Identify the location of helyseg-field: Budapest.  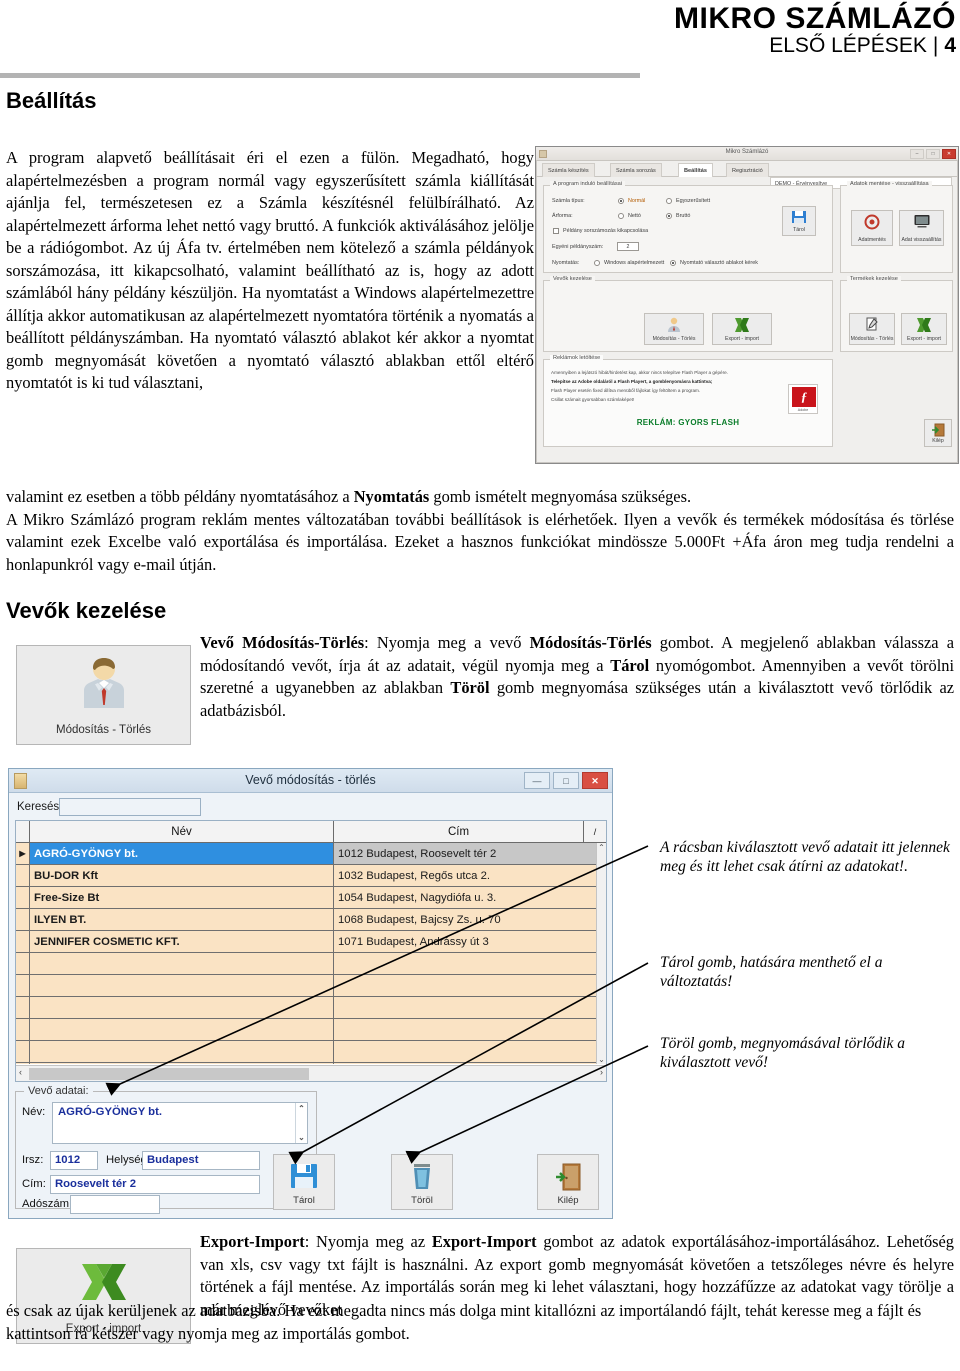
(201, 1160).